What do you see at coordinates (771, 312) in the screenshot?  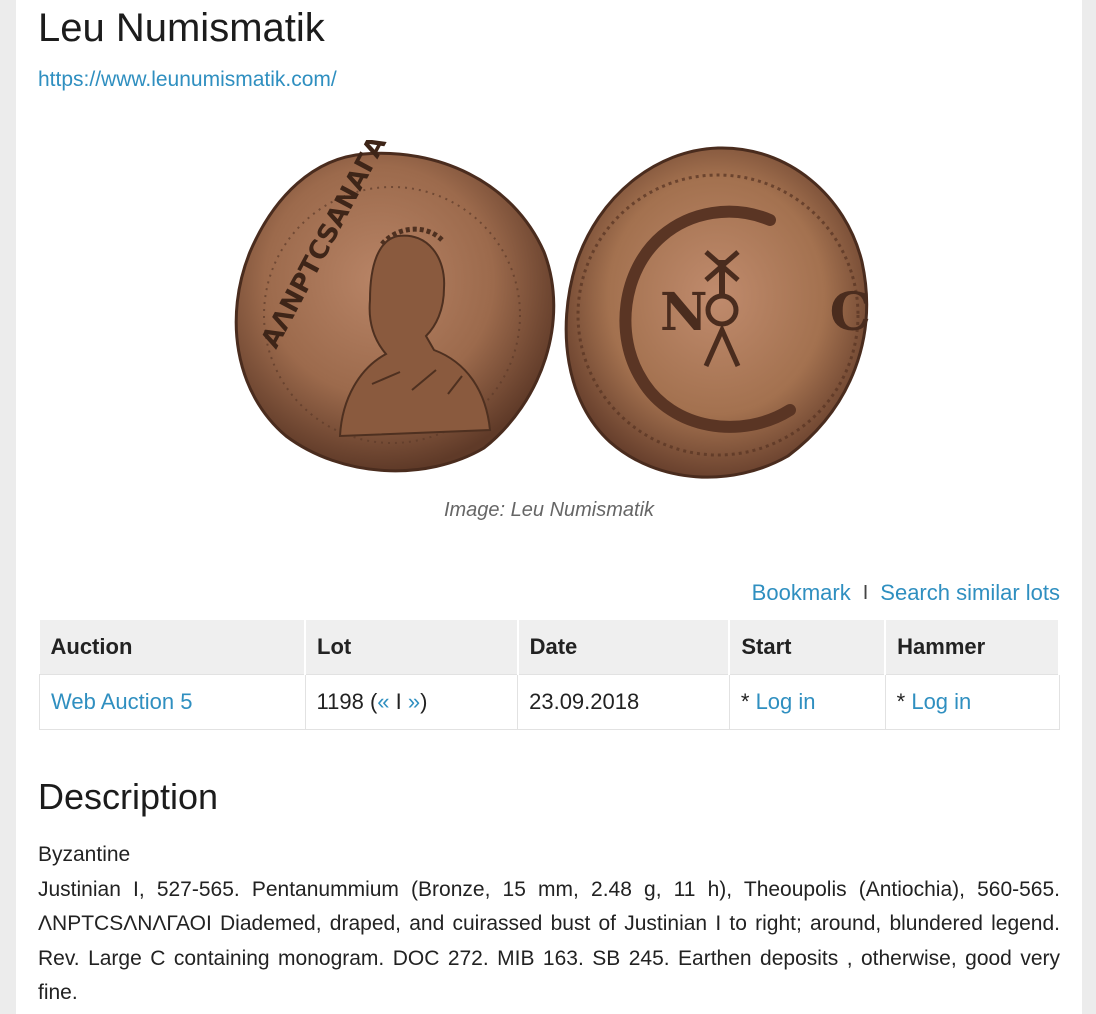 I see `reverse-monogram: N C` at bounding box center [771, 312].